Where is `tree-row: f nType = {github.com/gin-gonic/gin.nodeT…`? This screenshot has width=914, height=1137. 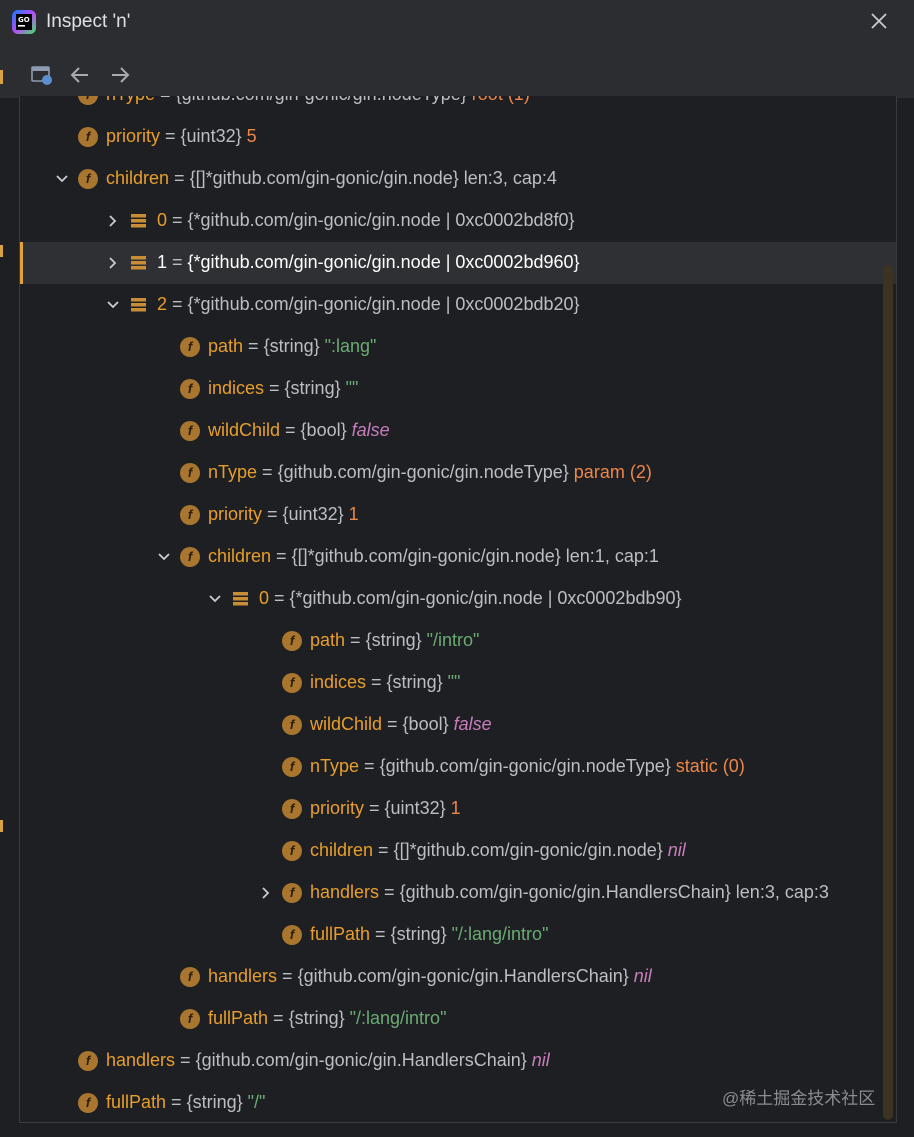
tree-row: f nType = {github.com/gin-gonic/gin.nodeT… is located at coordinates (458, 767).